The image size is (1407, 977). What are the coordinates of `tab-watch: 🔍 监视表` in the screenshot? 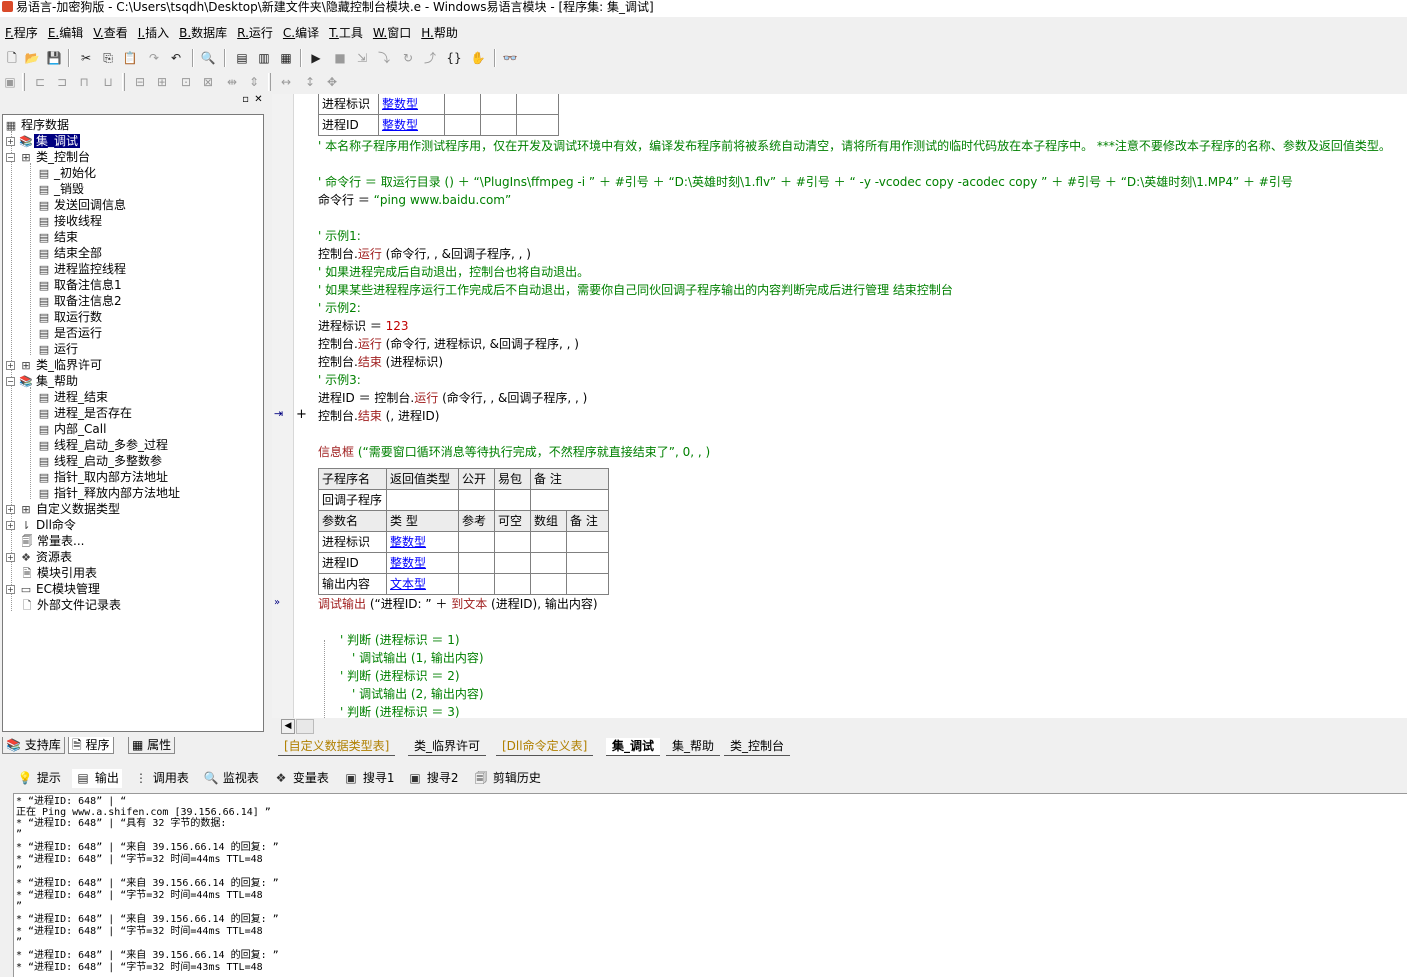 It's located at (231, 778).